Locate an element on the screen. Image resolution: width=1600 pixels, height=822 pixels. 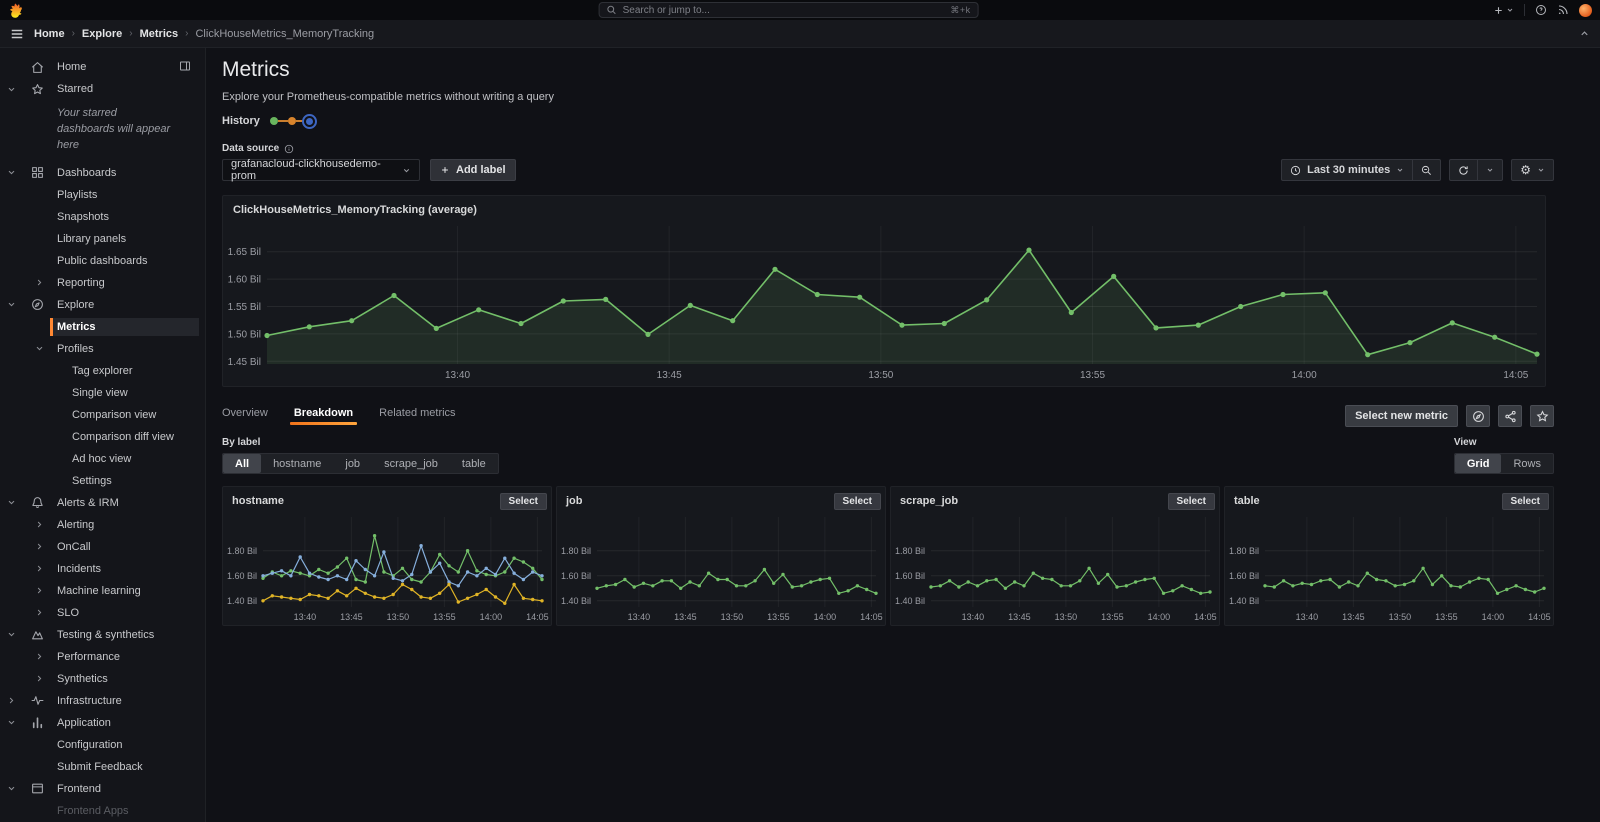
sidebar-item-profiles: Profiles is located at coordinates (102, 349).